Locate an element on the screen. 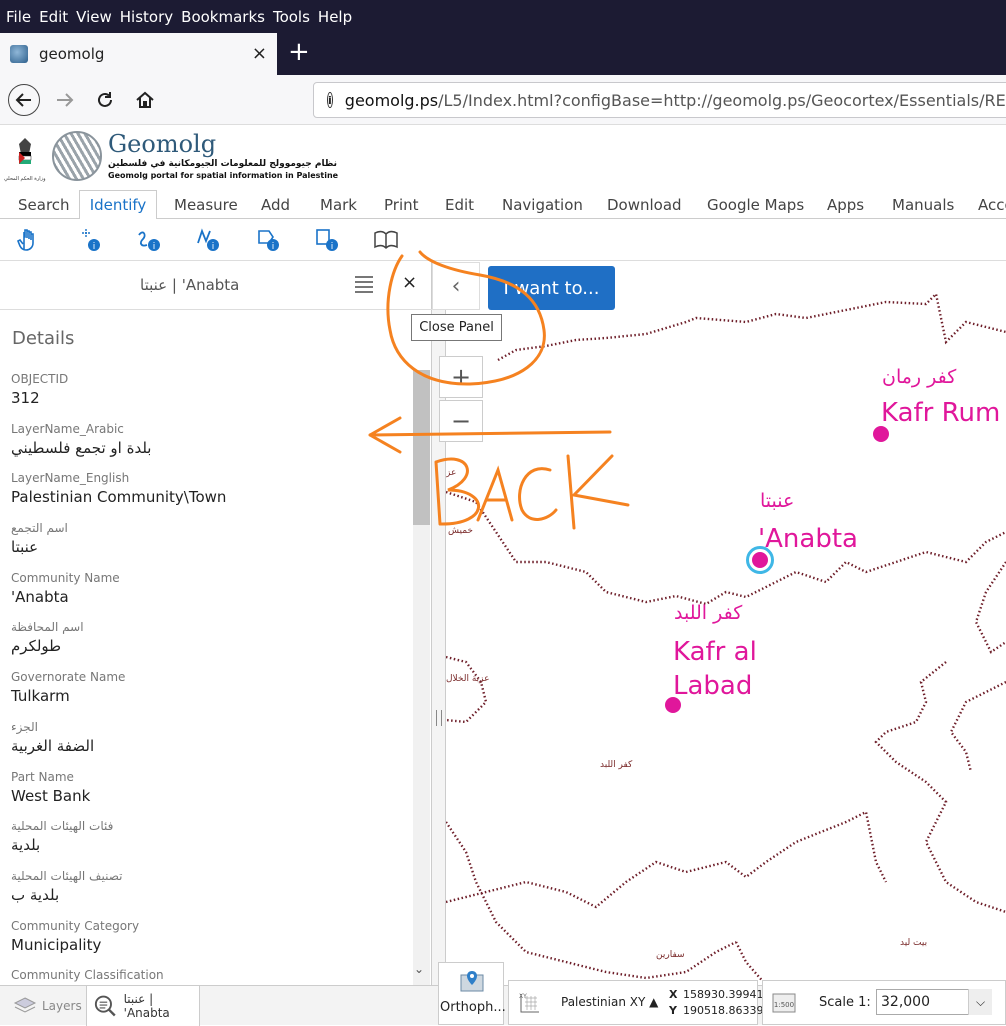  map-small-label: خميش is located at coordinates (460, 531).